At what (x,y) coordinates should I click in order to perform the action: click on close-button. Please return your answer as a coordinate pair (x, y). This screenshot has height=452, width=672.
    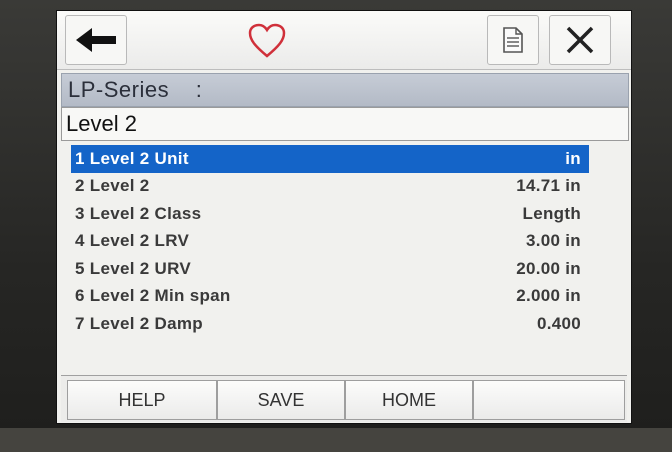
    Looking at the image, I should click on (580, 40).